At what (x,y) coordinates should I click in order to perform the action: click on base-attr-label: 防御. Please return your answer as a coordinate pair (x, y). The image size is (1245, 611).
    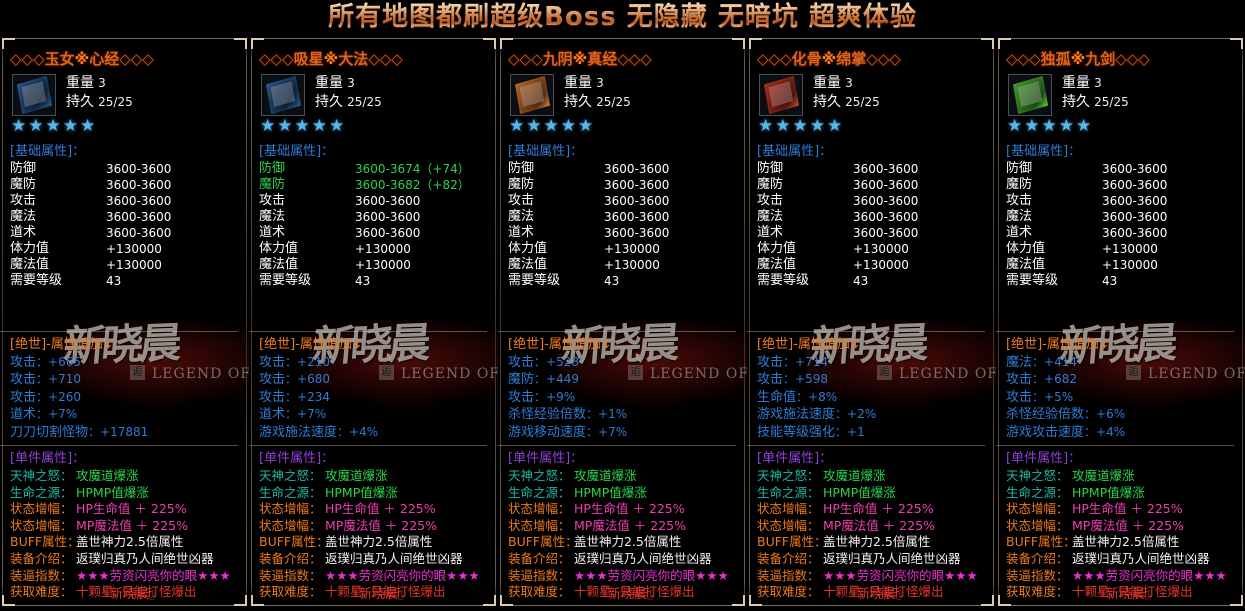
    Looking at the image, I should click on (521, 168).